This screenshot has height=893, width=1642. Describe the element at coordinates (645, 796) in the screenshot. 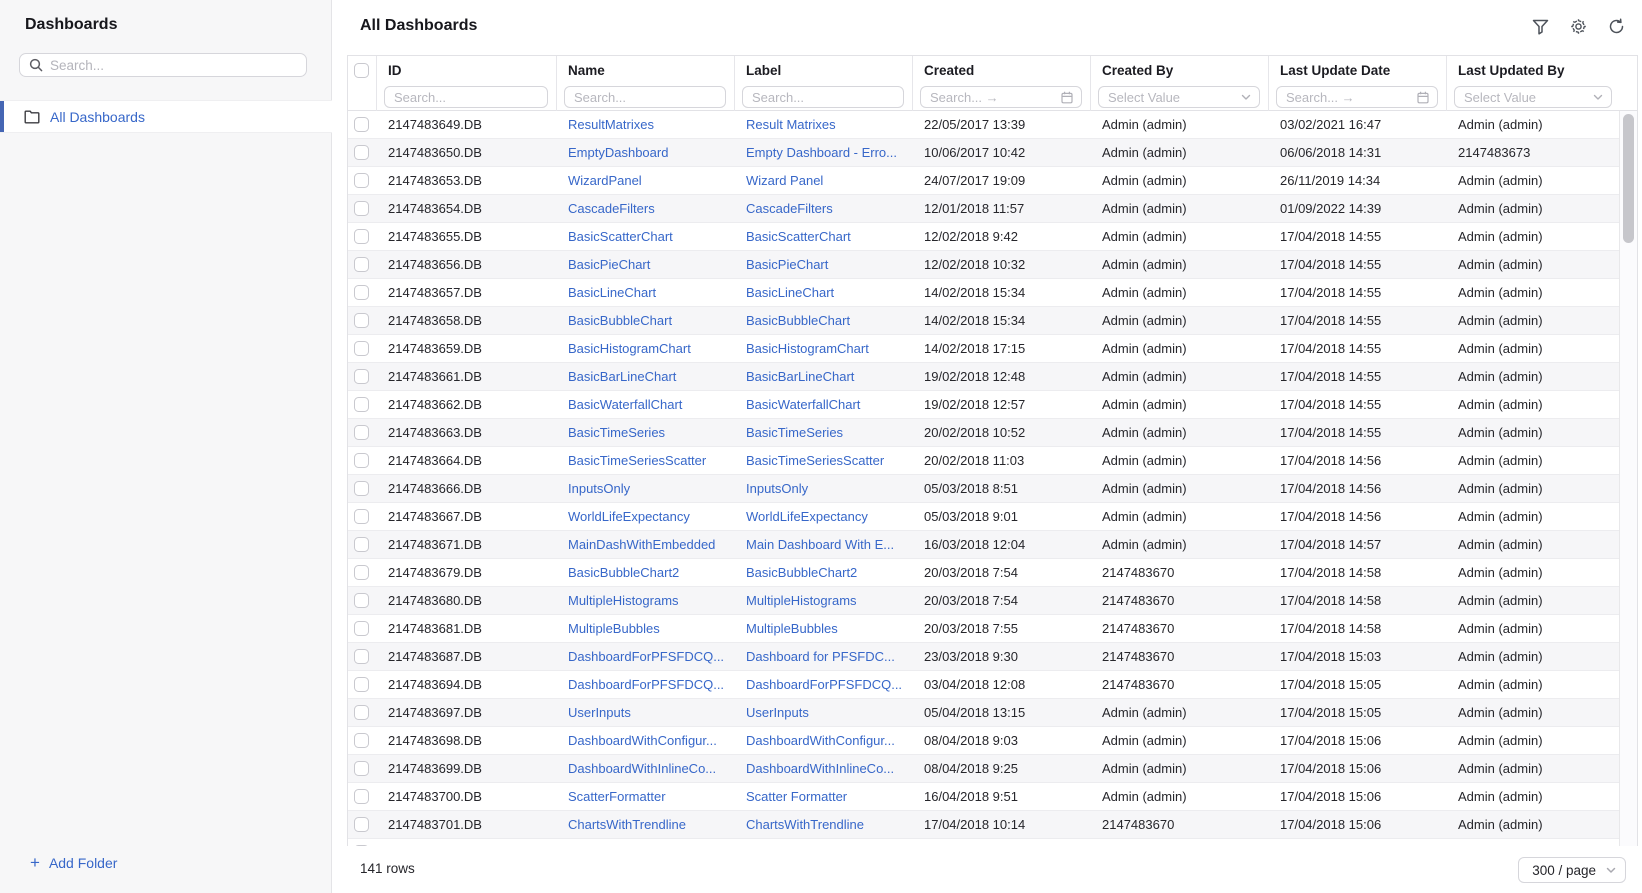

I see `dashboard-name-link: ScatterFormatter` at that location.